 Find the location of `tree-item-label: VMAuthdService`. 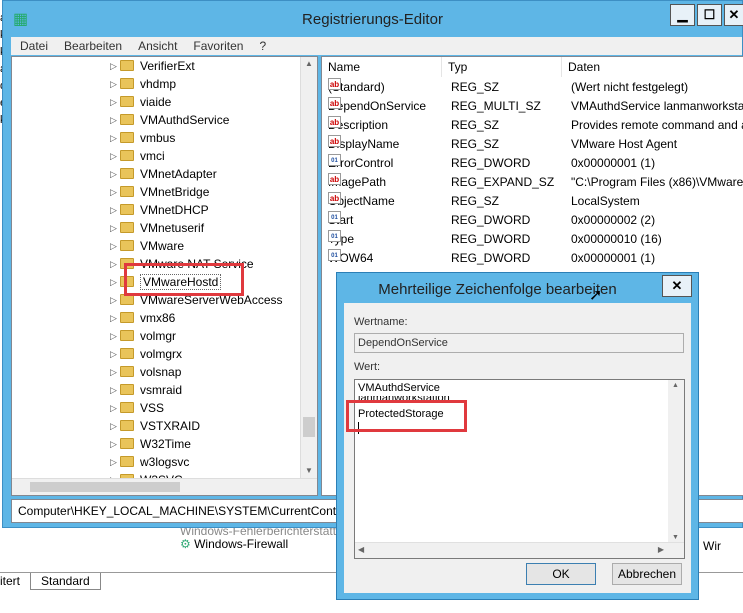

tree-item-label: VMAuthdService is located at coordinates (185, 120).